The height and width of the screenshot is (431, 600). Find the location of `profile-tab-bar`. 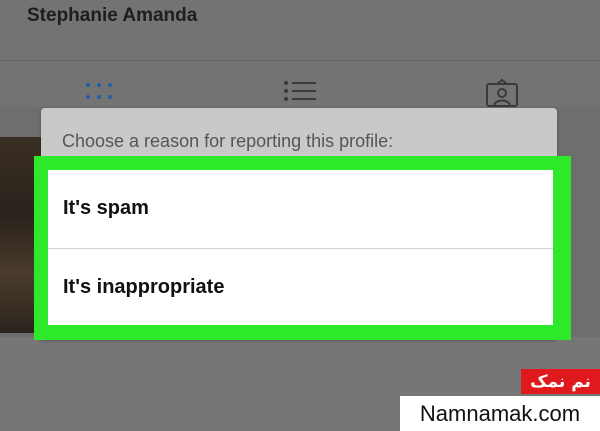

profile-tab-bar is located at coordinates (300, 84).